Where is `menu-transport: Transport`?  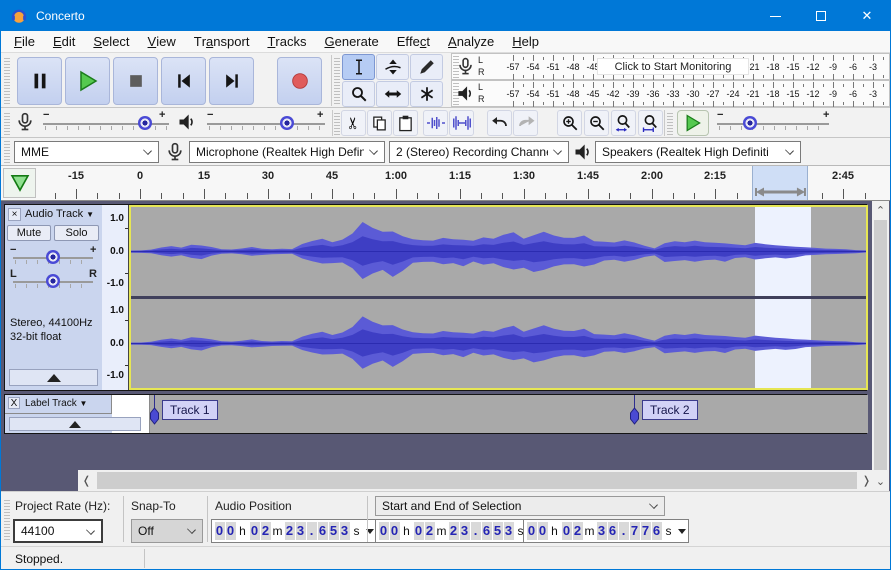
menu-transport: Transport is located at coordinates (222, 41).